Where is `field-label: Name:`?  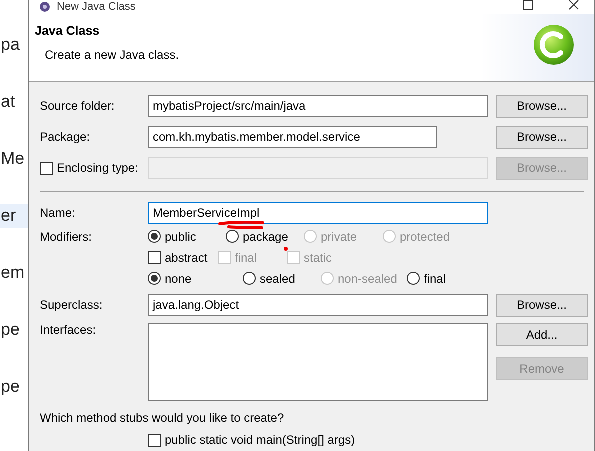
field-label: Name: is located at coordinates (58, 213).